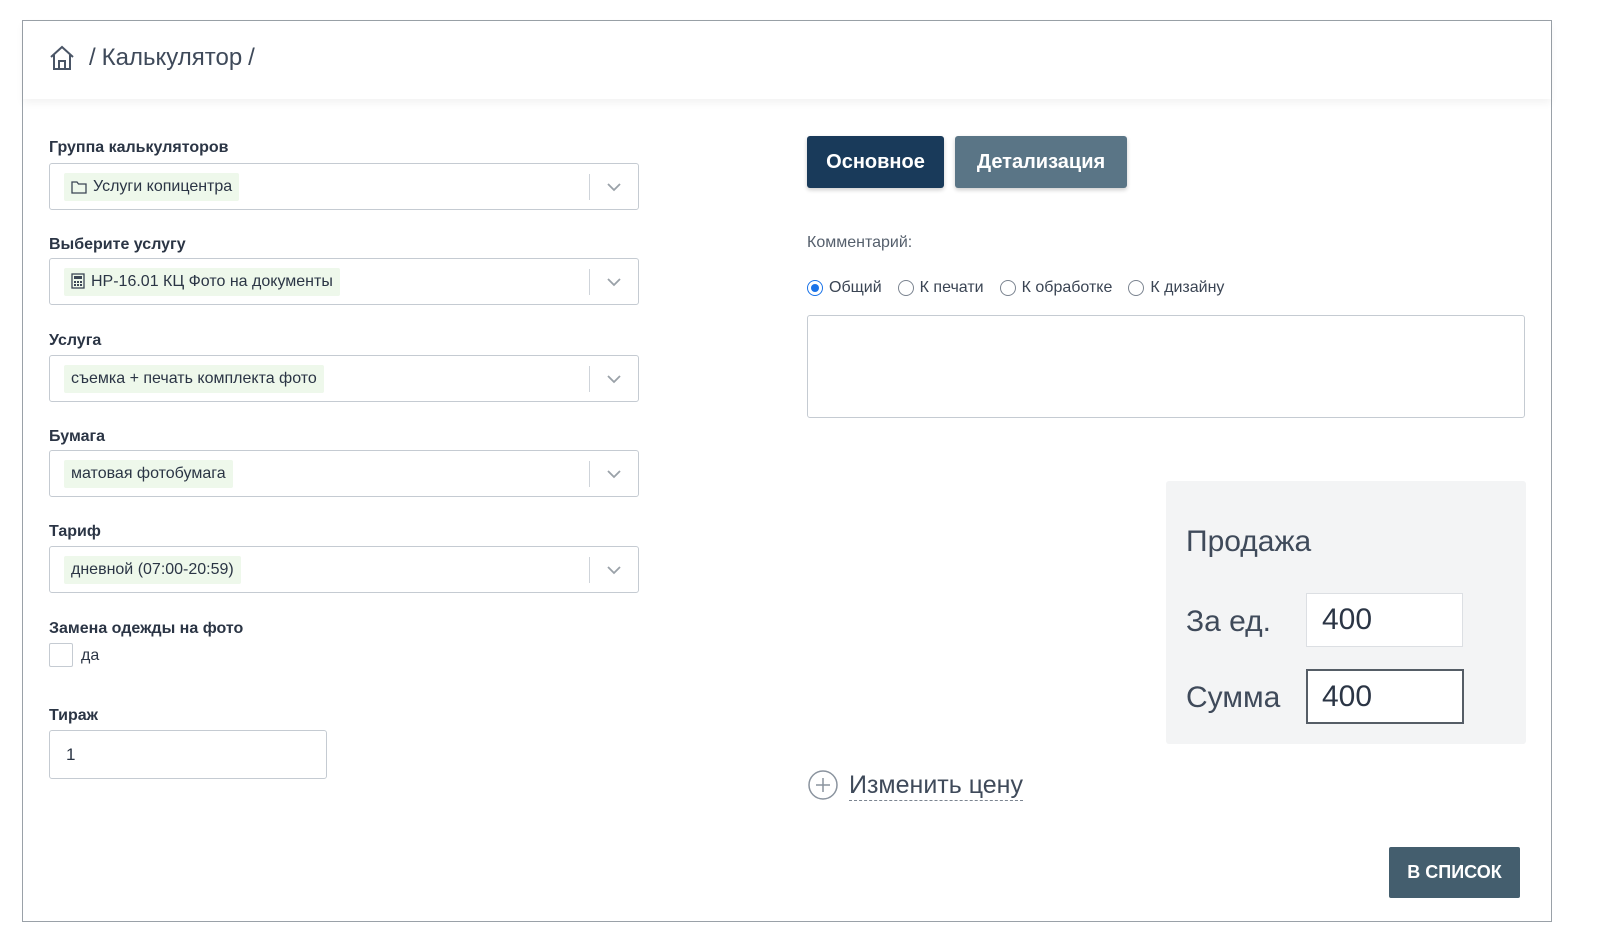 The height and width of the screenshot is (949, 1600). What do you see at coordinates (188, 754) in the screenshot?
I see `quantity-input: 1` at bounding box center [188, 754].